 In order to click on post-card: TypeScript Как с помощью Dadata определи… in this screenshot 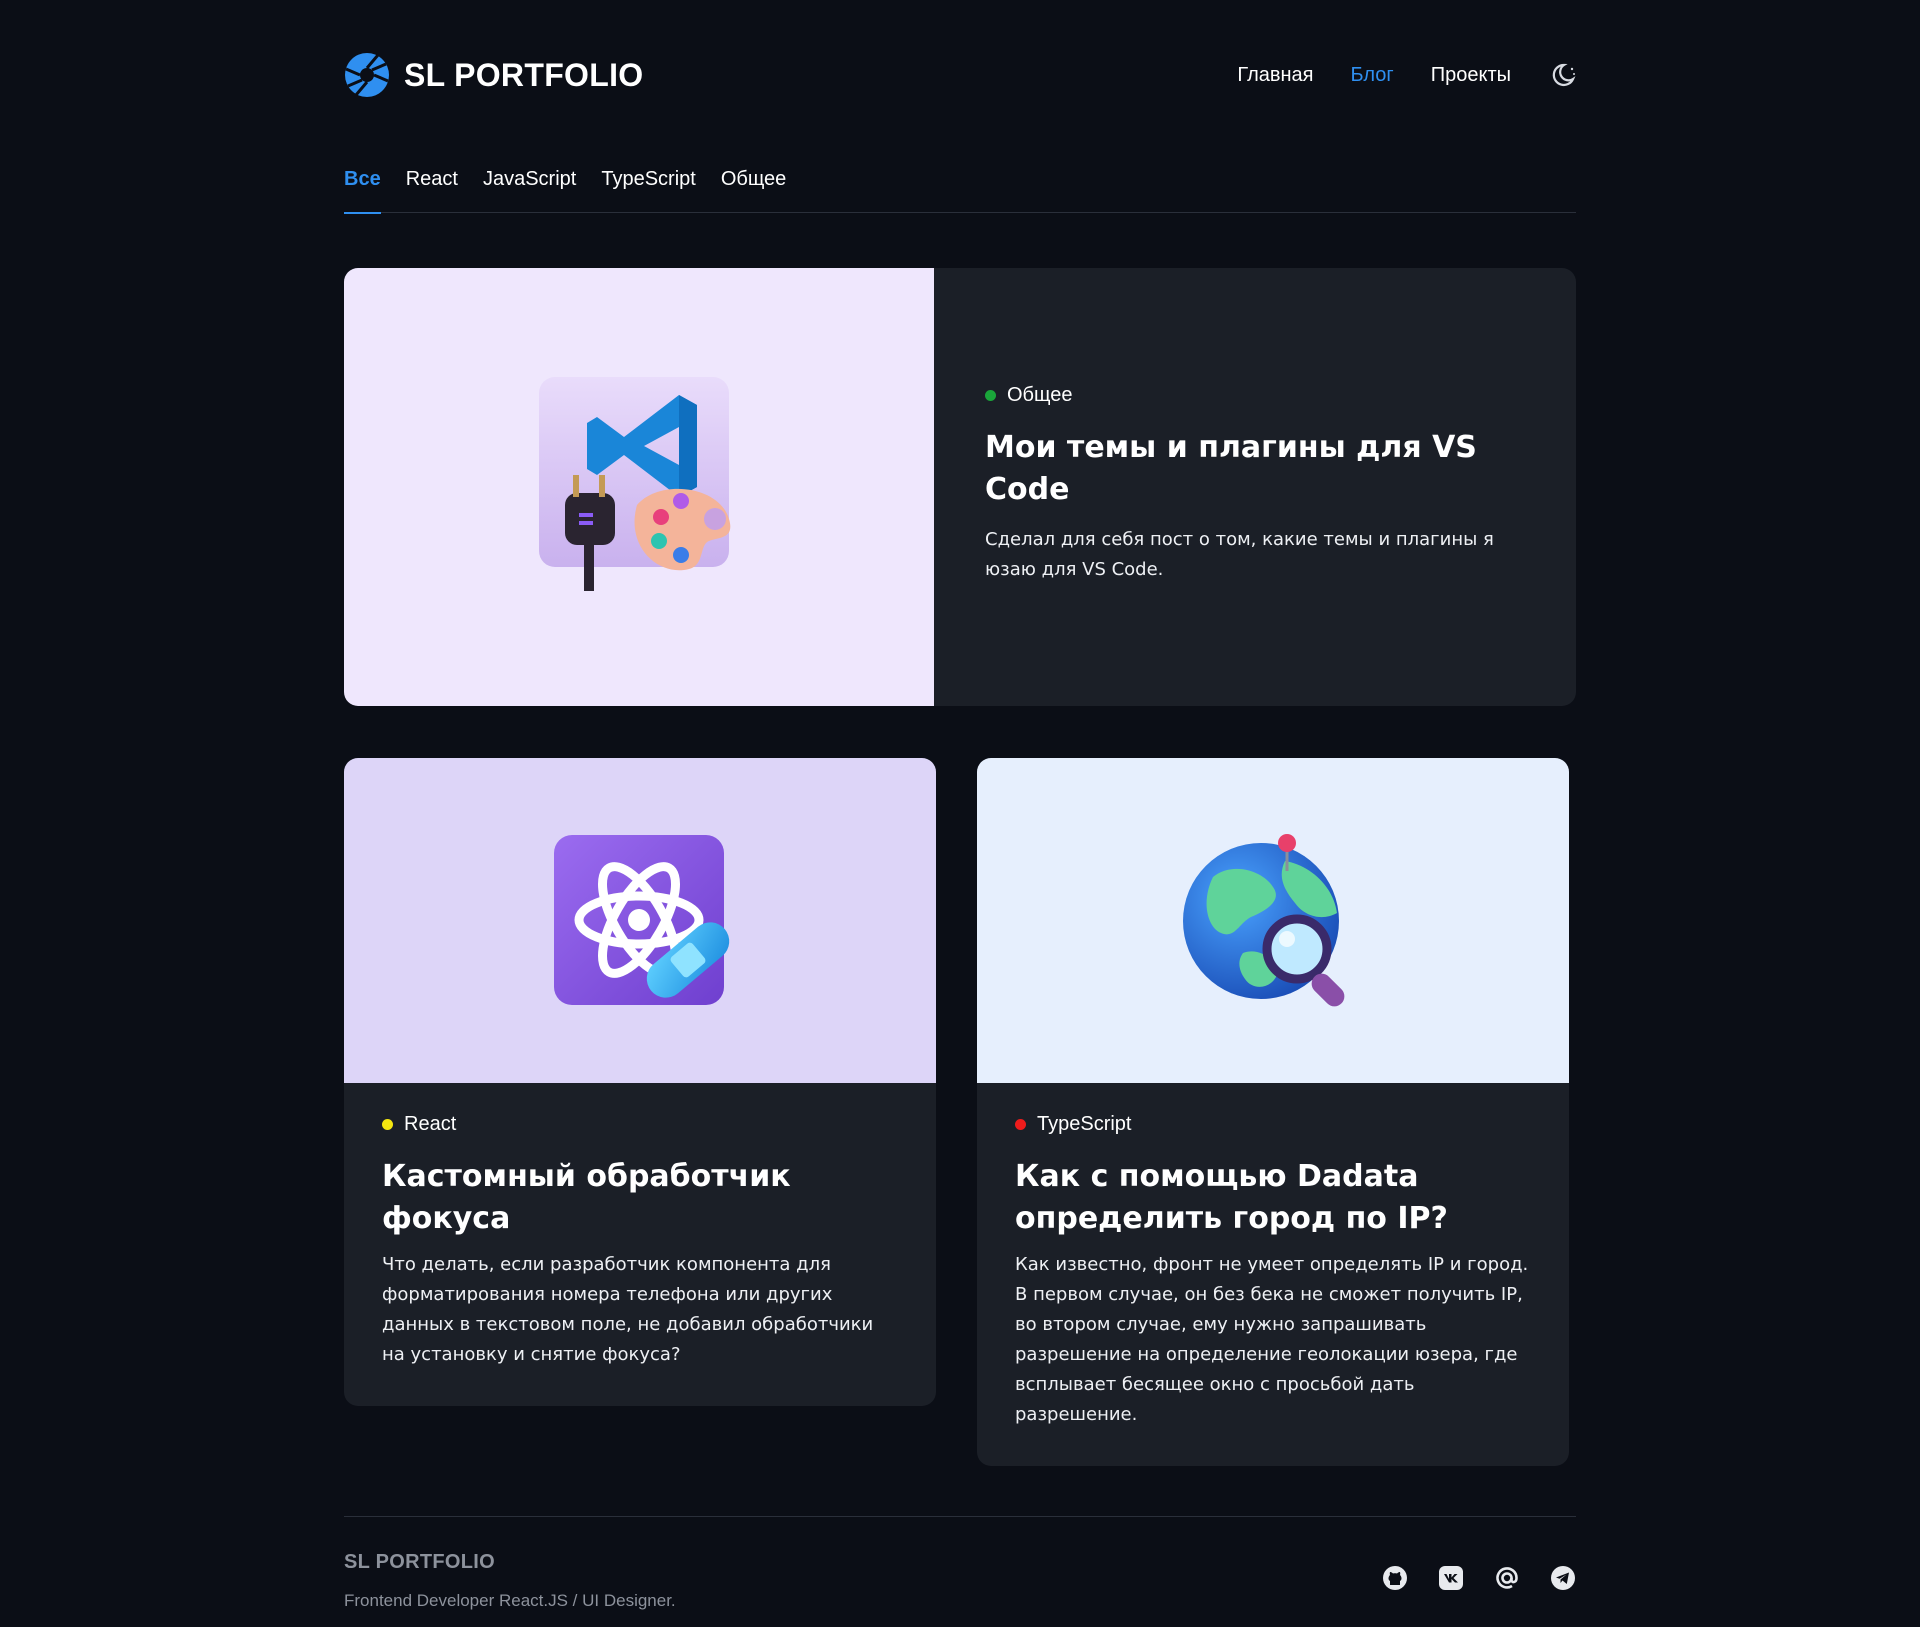, I will do `click(1273, 1112)`.